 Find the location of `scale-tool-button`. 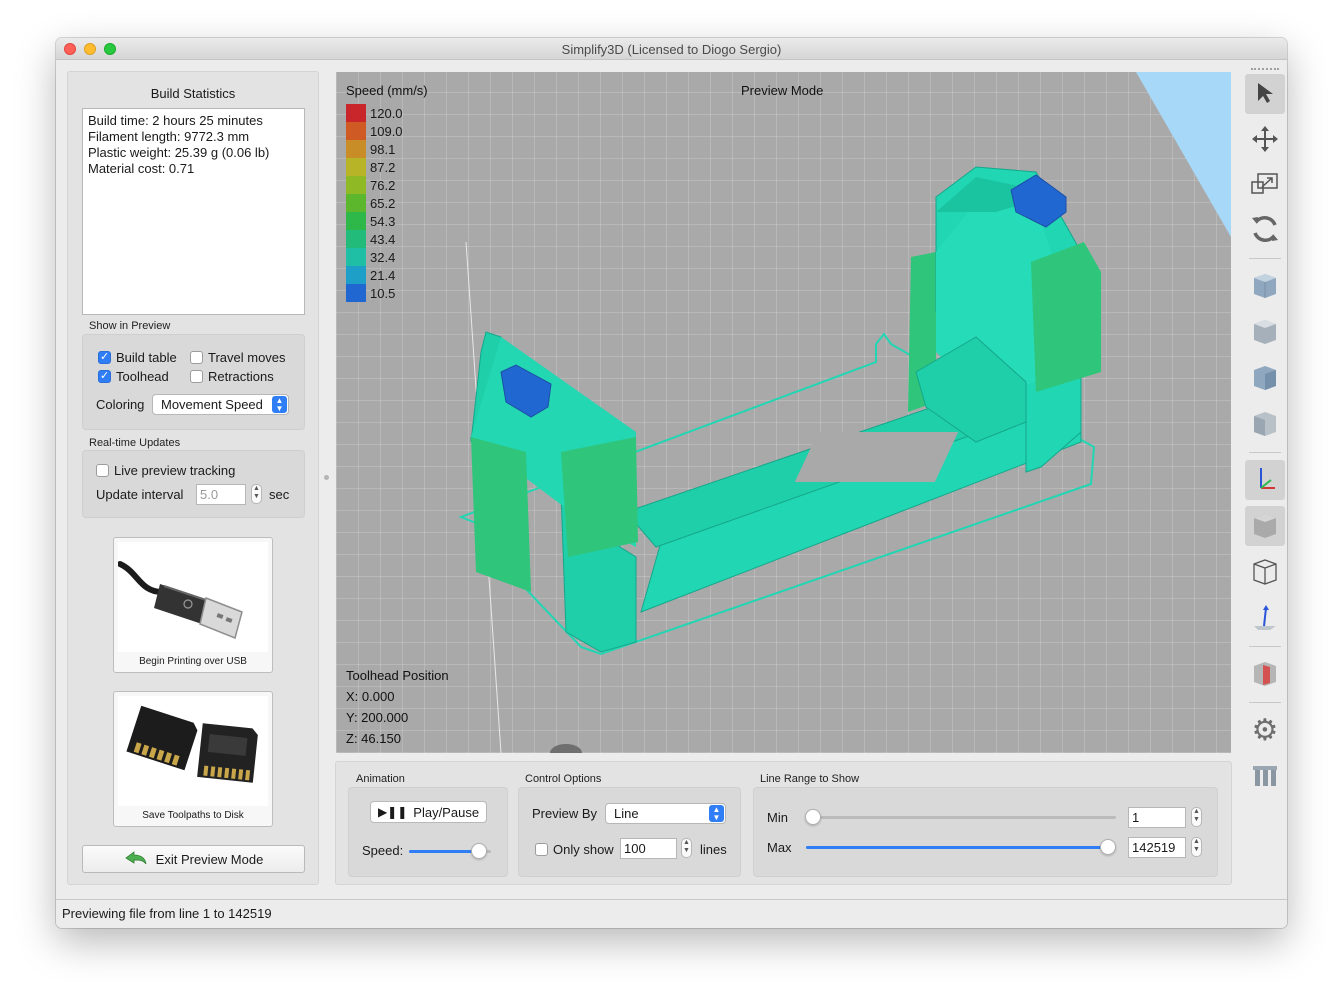

scale-tool-button is located at coordinates (1265, 184).